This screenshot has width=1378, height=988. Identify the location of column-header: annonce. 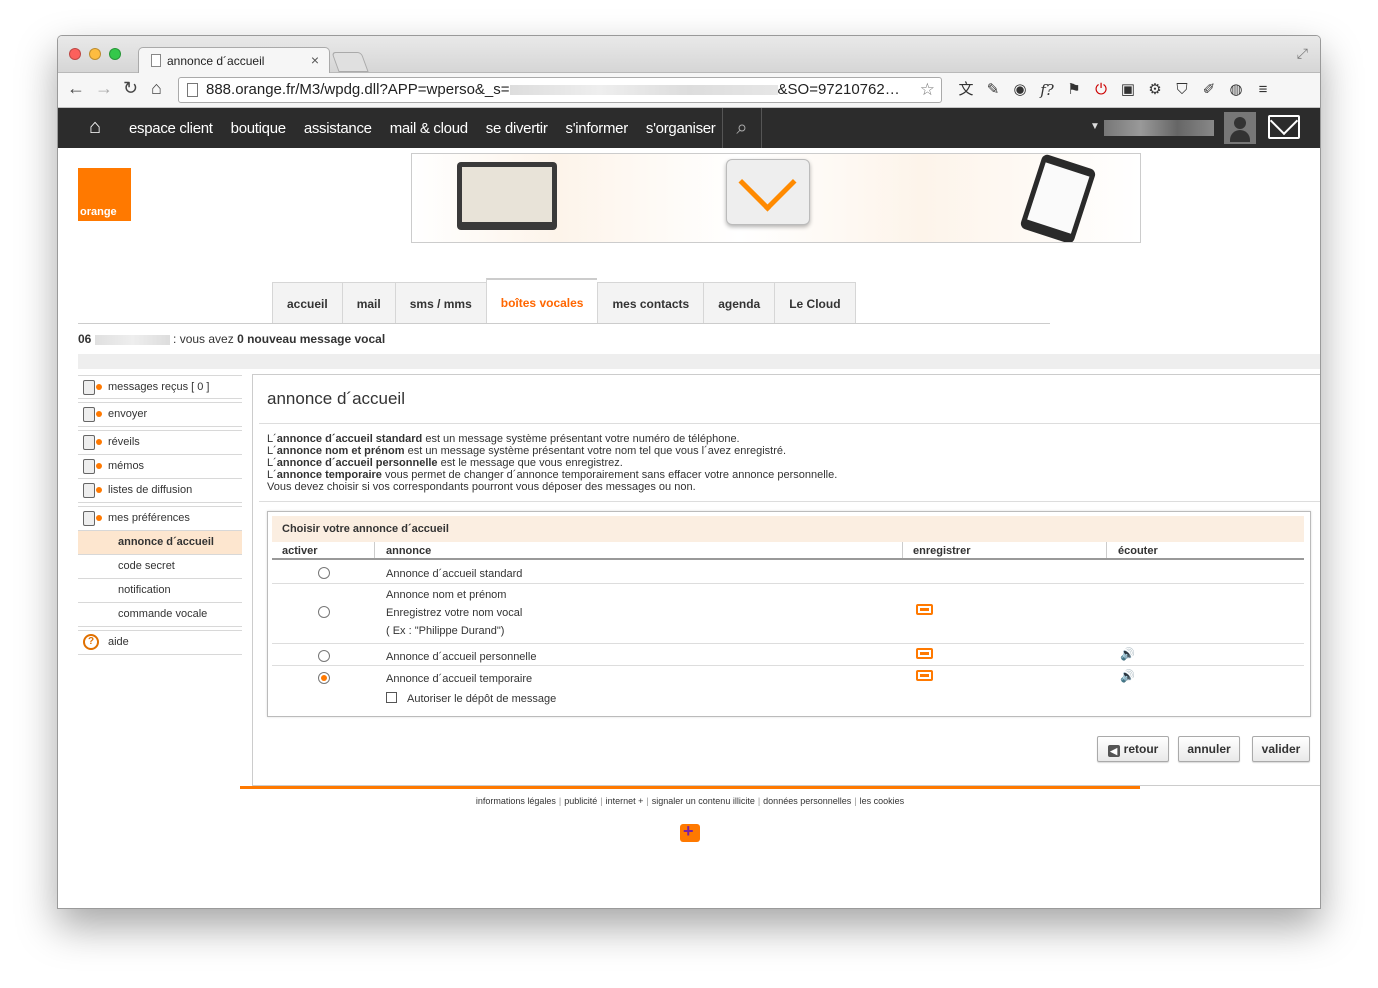
(409, 551).